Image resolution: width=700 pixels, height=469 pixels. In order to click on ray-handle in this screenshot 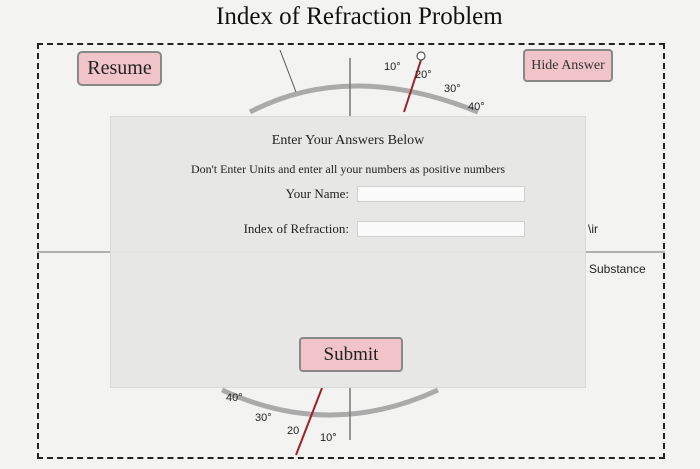, I will do `click(421, 56)`.